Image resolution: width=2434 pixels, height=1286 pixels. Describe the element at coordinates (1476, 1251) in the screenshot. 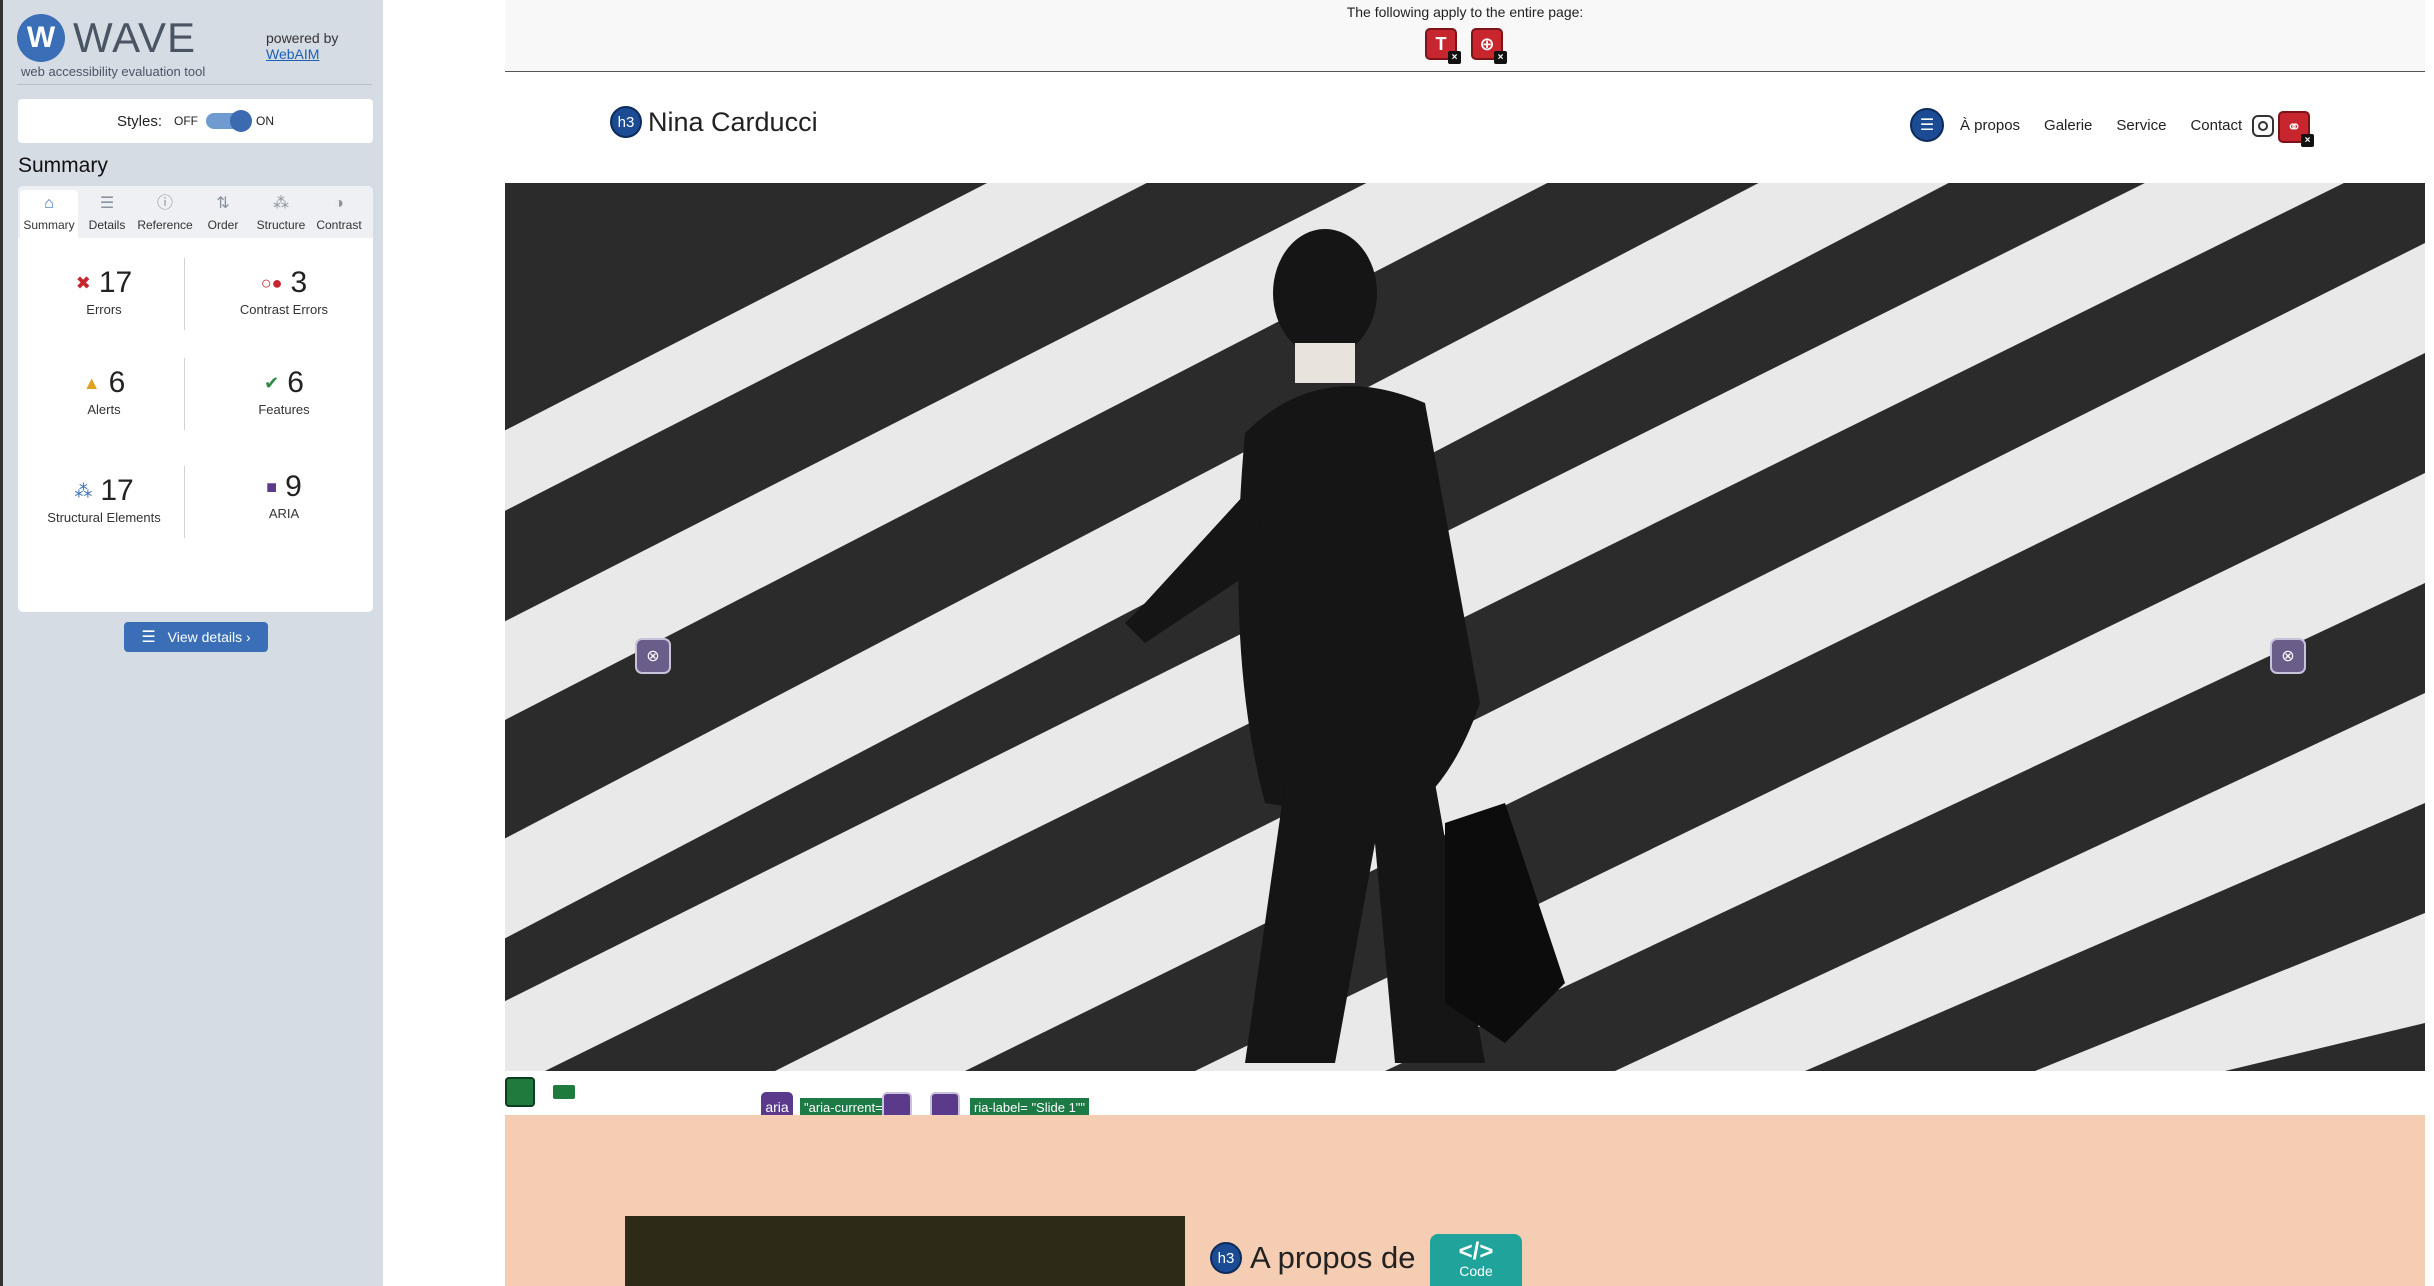

I see `code-icon: </>` at that location.